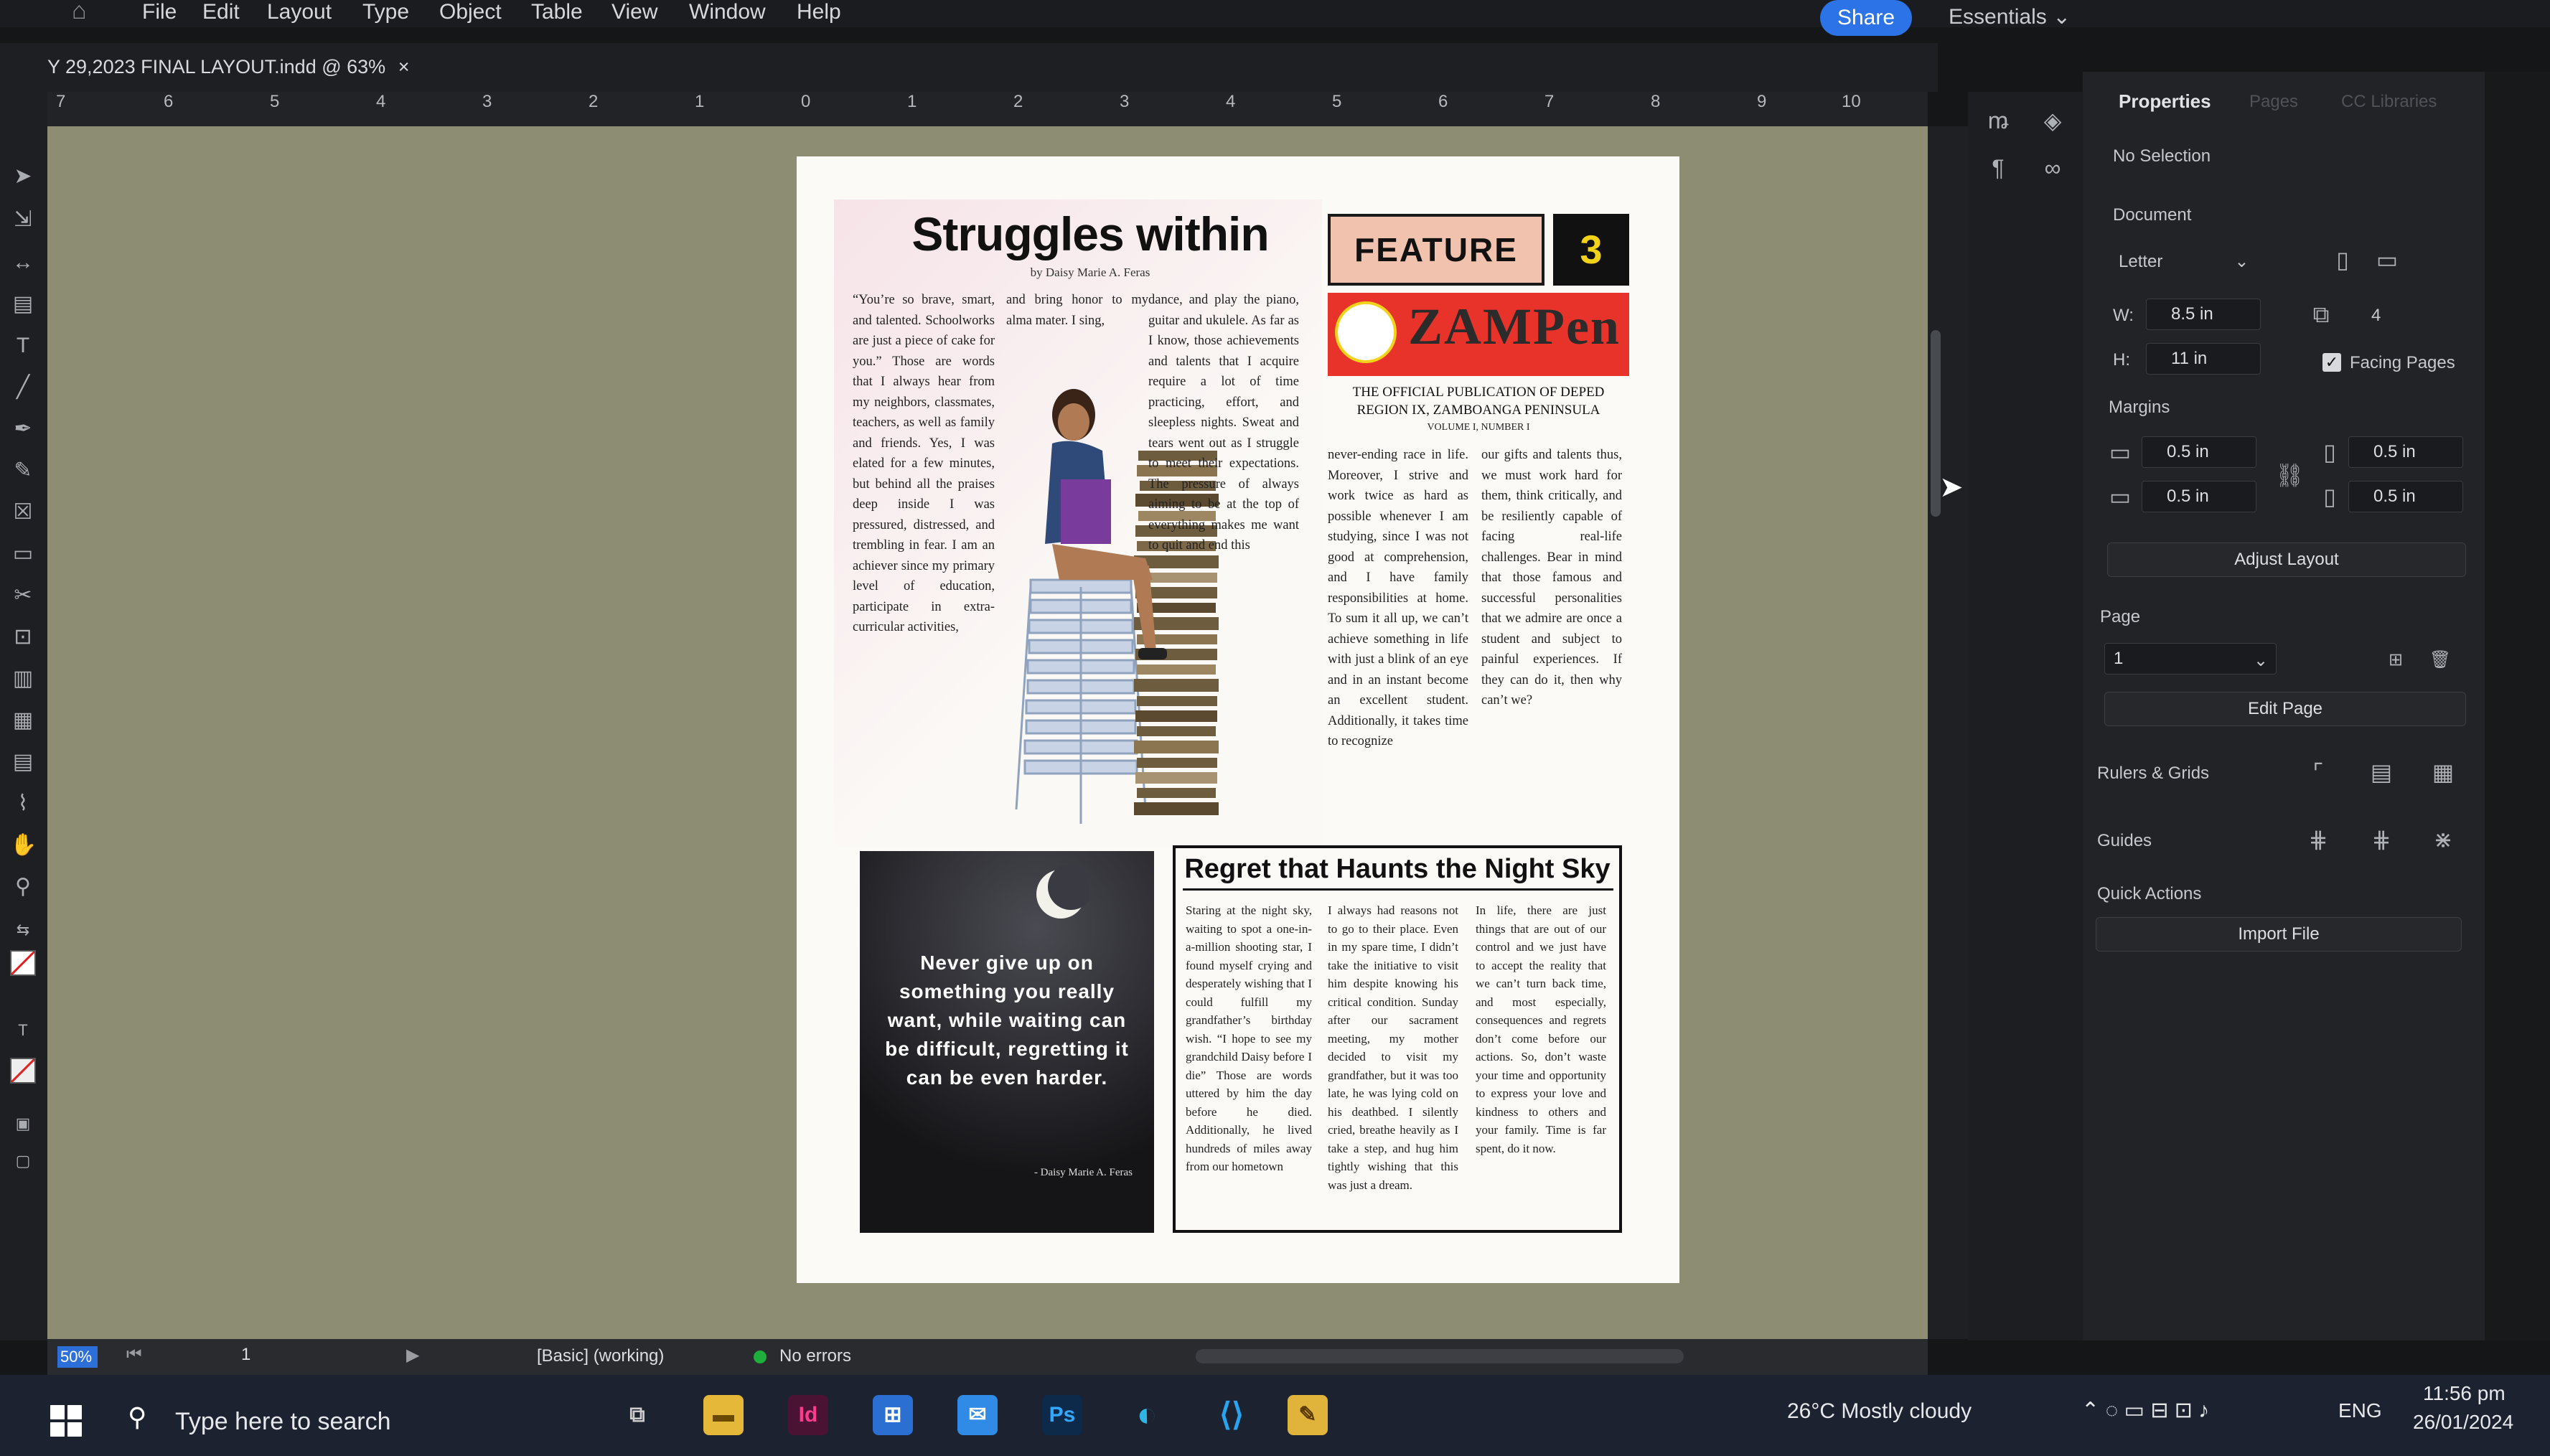 The width and height of the screenshot is (2550, 1456). Describe the element at coordinates (470, 12) in the screenshot. I see `menu-object: Object` at that location.